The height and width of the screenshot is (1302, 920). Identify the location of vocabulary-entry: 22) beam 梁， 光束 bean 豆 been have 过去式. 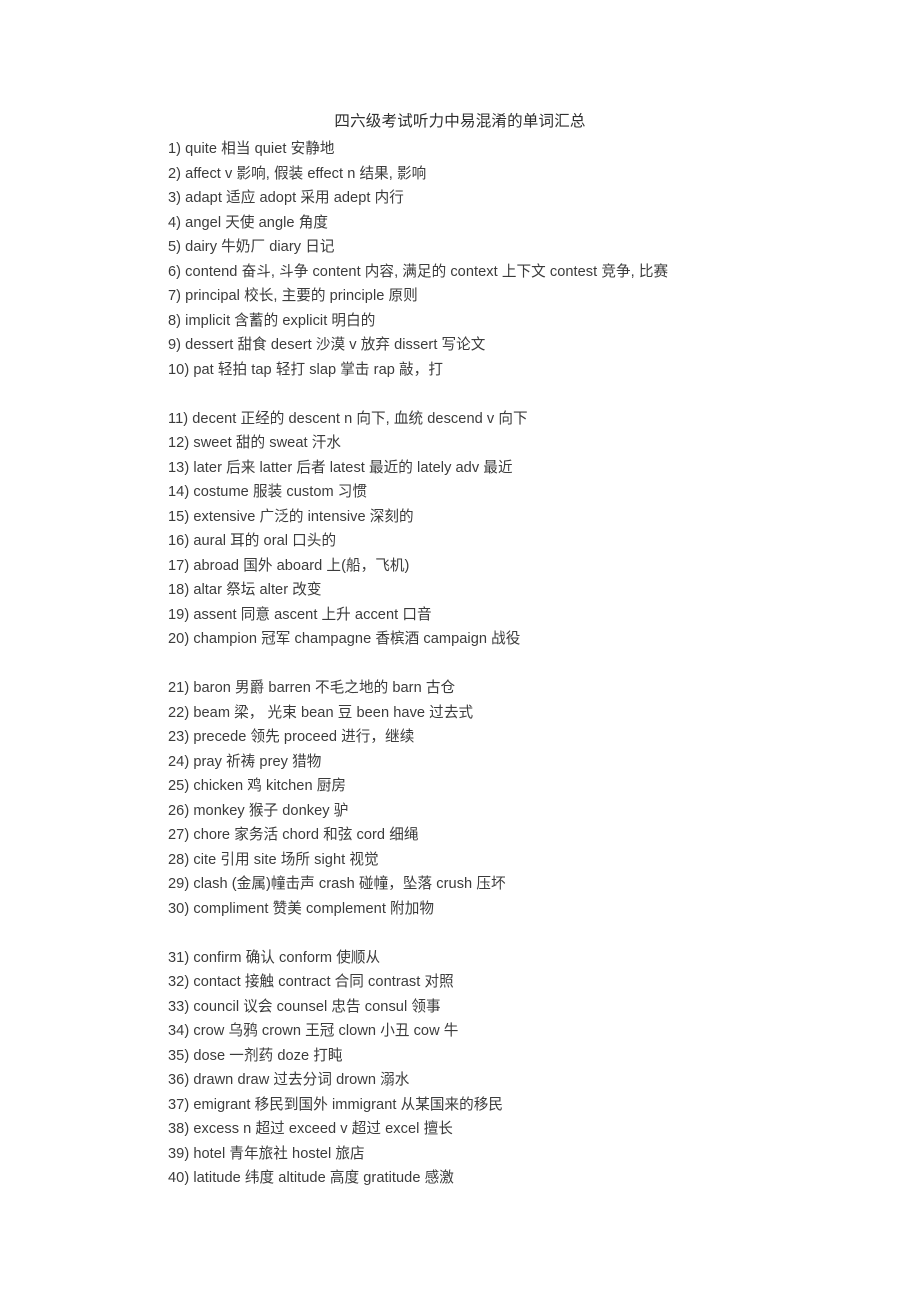
(321, 712).